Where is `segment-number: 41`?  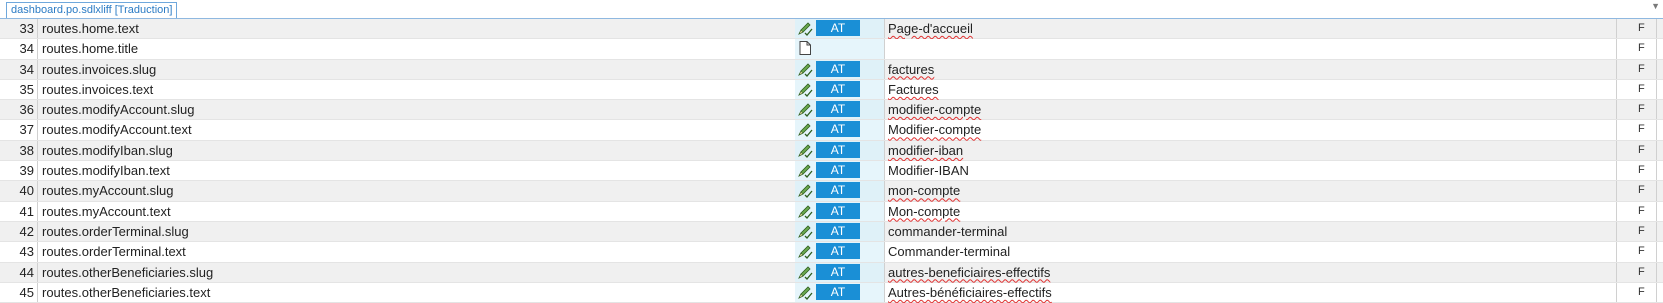
segment-number: 41 is located at coordinates (26, 211).